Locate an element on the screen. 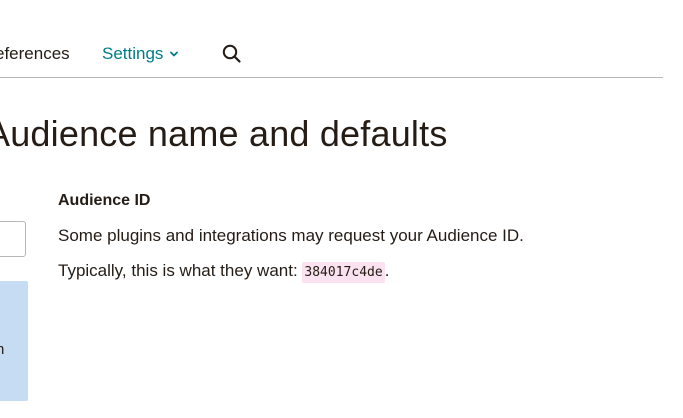  search-button is located at coordinates (232, 54).